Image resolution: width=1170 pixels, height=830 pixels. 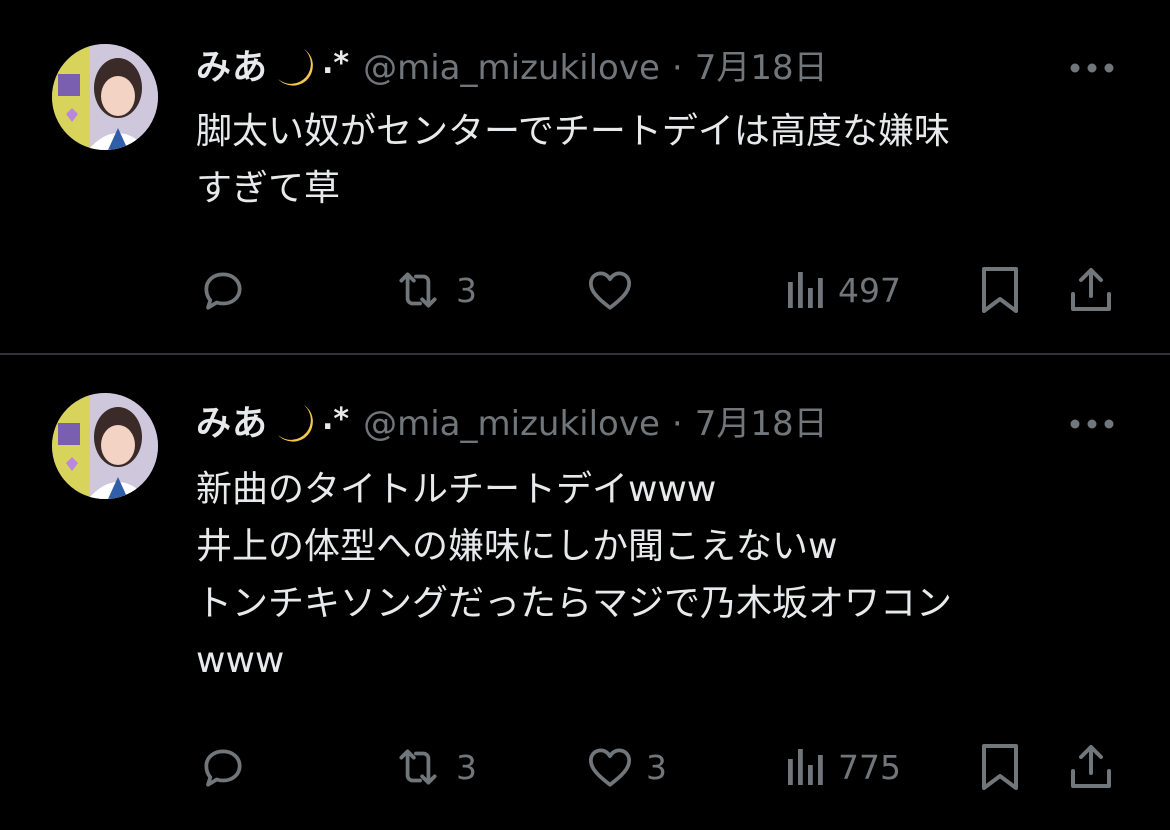 What do you see at coordinates (240, 660) in the screenshot?
I see `tweet-text-line: www` at bounding box center [240, 660].